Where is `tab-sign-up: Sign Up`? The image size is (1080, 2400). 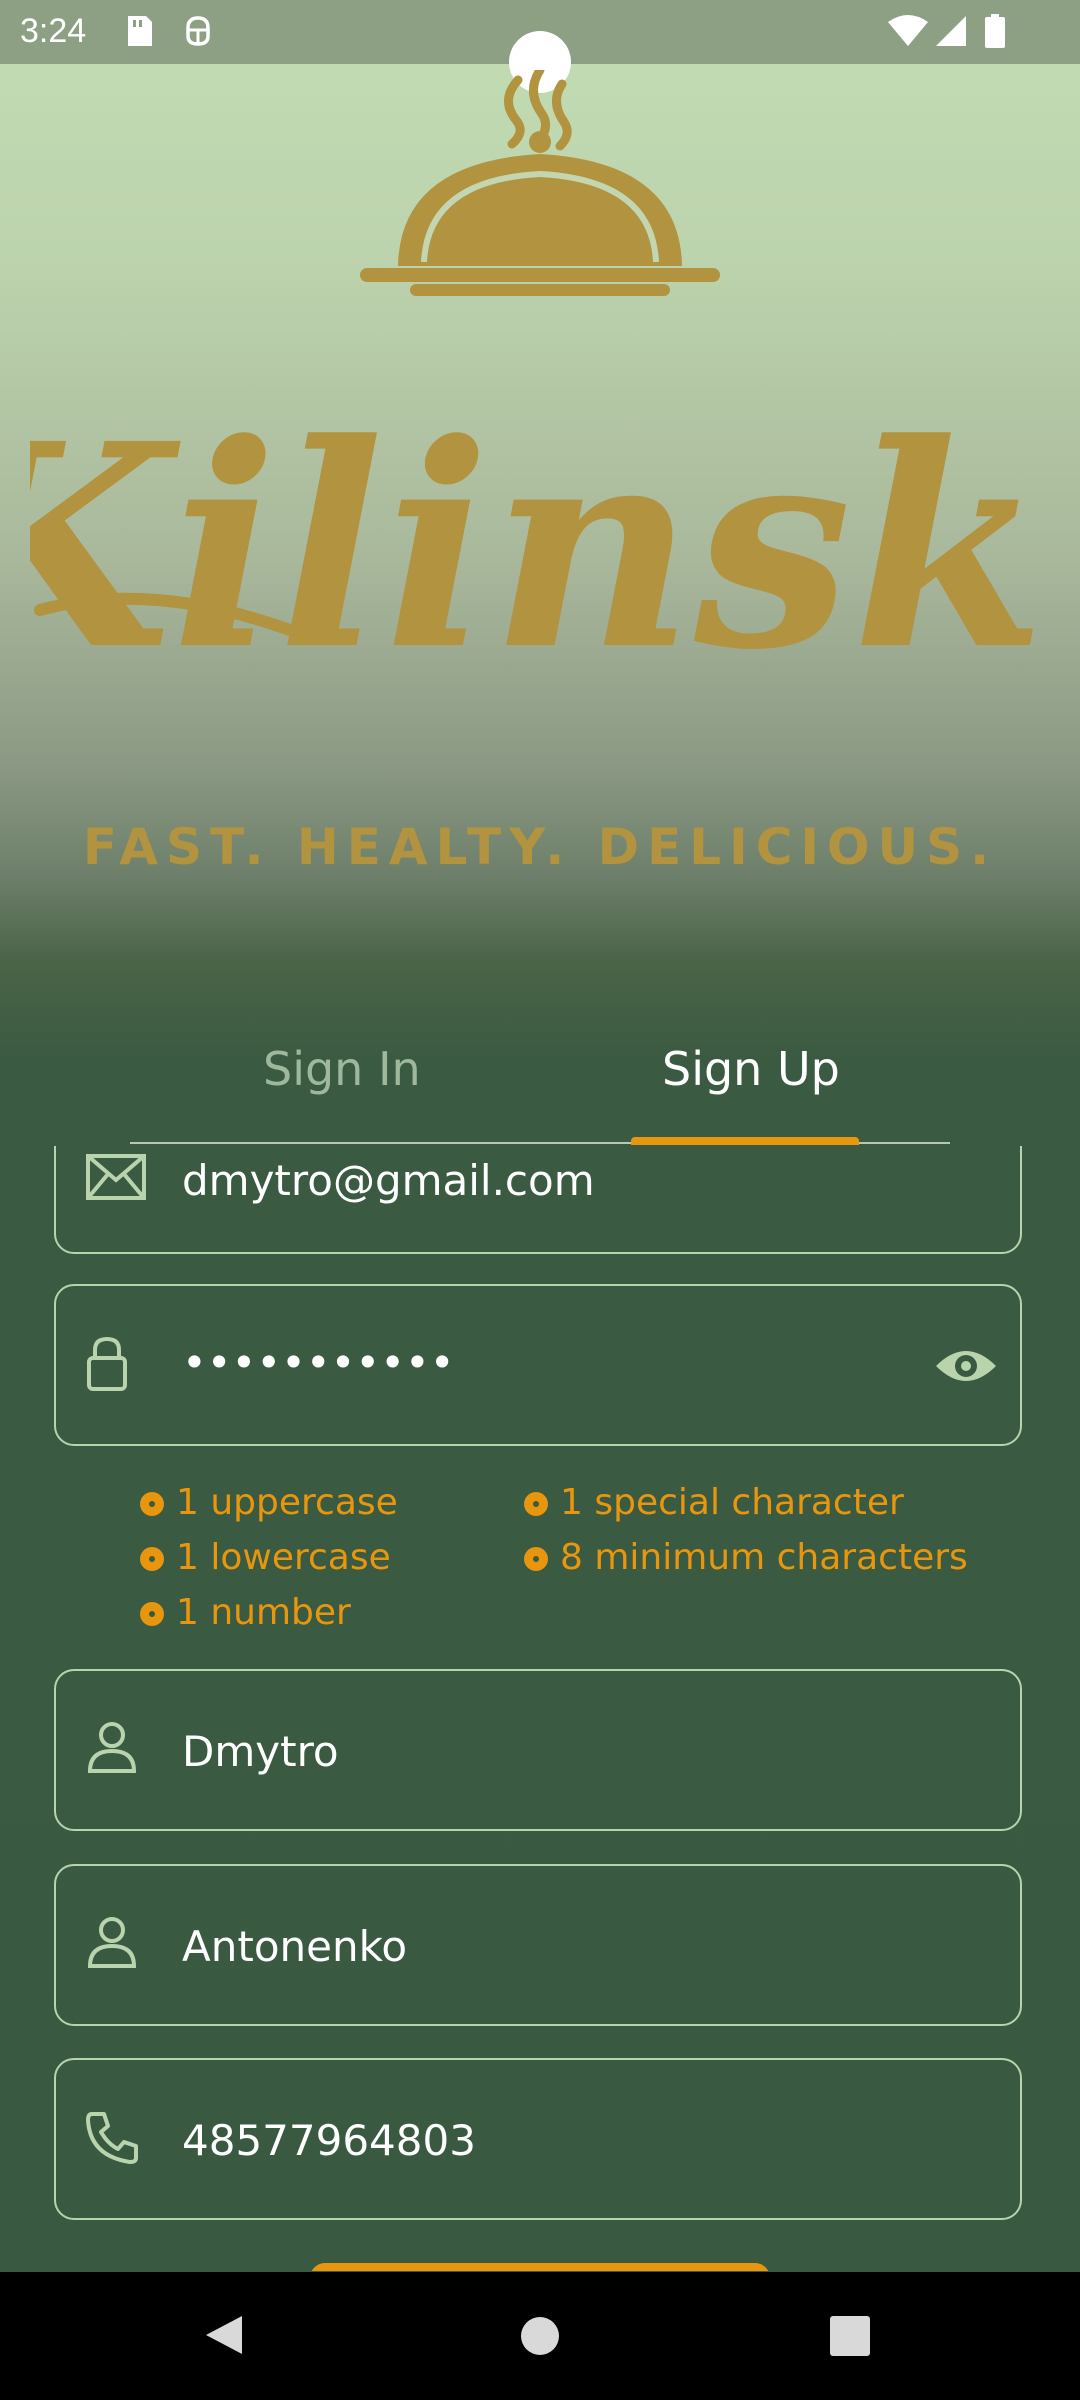
tab-sign-up: Sign Up is located at coordinates (751, 1069).